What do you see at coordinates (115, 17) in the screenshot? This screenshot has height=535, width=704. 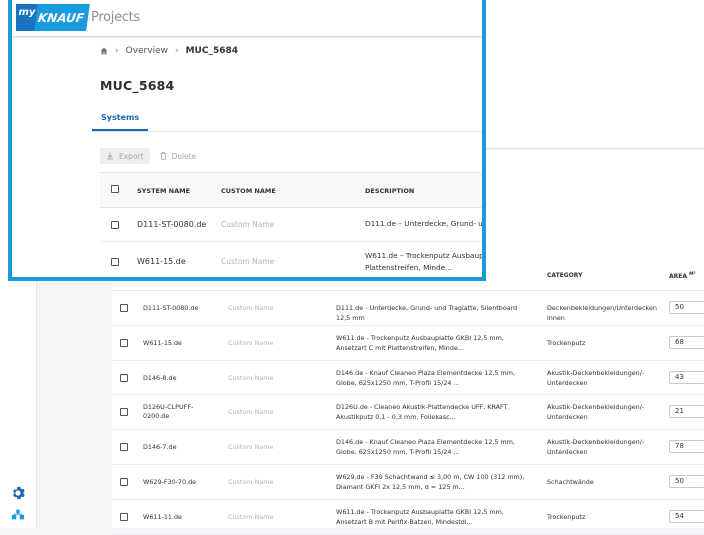 I see `logo-product: Projects` at bounding box center [115, 17].